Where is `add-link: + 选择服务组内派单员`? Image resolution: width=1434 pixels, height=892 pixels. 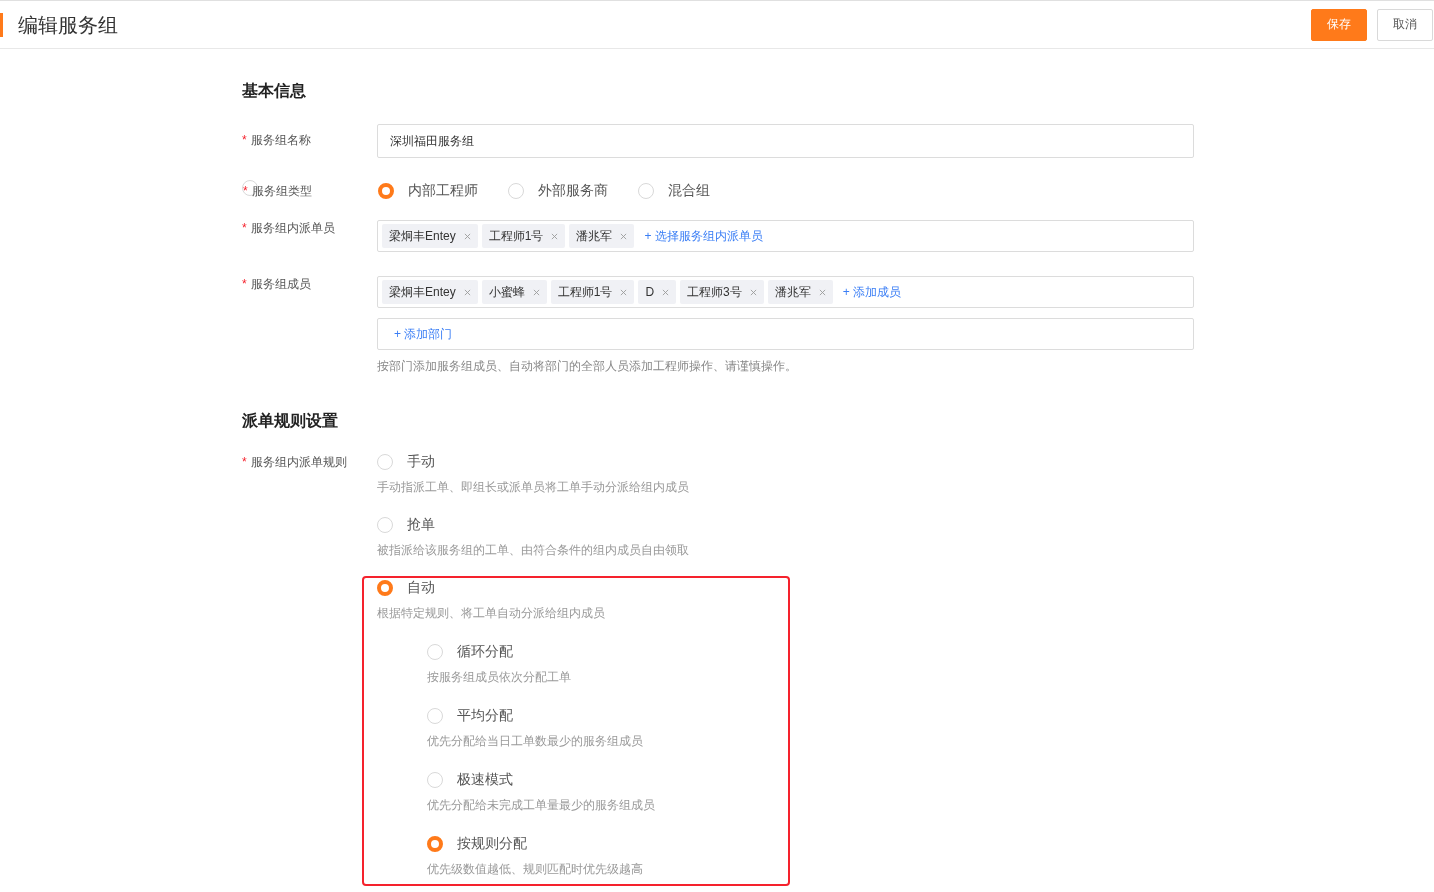
add-link: + 选择服务组内派单员 is located at coordinates (703, 236).